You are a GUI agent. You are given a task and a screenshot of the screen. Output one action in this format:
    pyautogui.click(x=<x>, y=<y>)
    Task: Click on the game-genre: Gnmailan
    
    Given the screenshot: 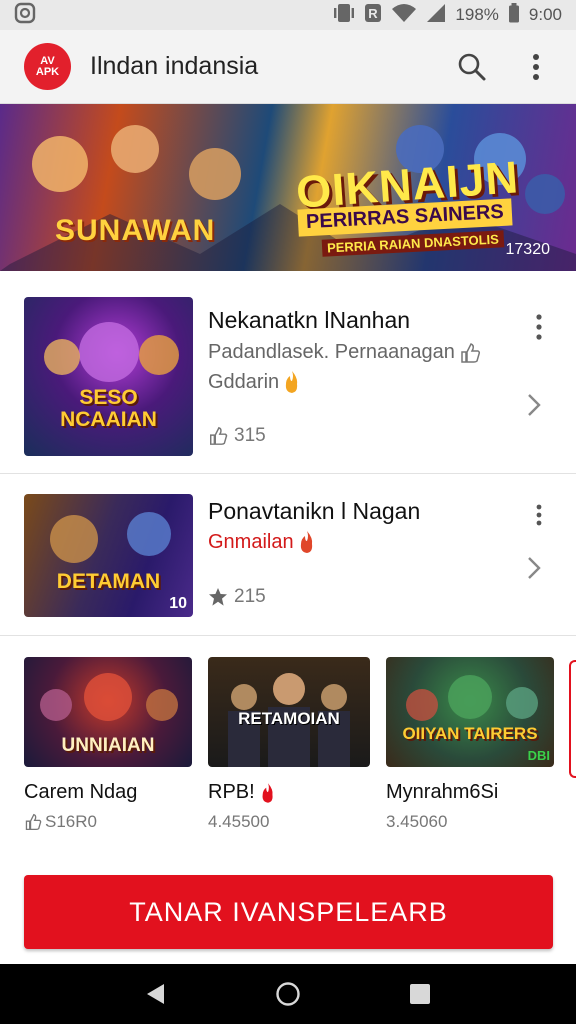 What is the action you would take?
    pyautogui.click(x=262, y=542)
    